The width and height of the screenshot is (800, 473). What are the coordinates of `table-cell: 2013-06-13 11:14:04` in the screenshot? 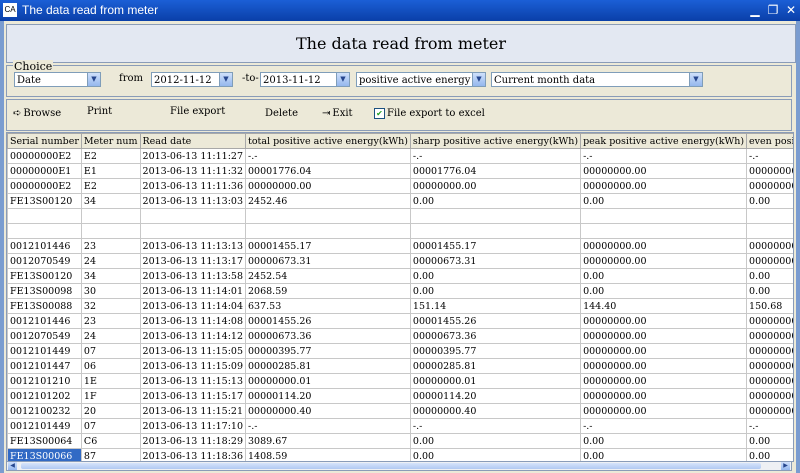 It's located at (193, 306).